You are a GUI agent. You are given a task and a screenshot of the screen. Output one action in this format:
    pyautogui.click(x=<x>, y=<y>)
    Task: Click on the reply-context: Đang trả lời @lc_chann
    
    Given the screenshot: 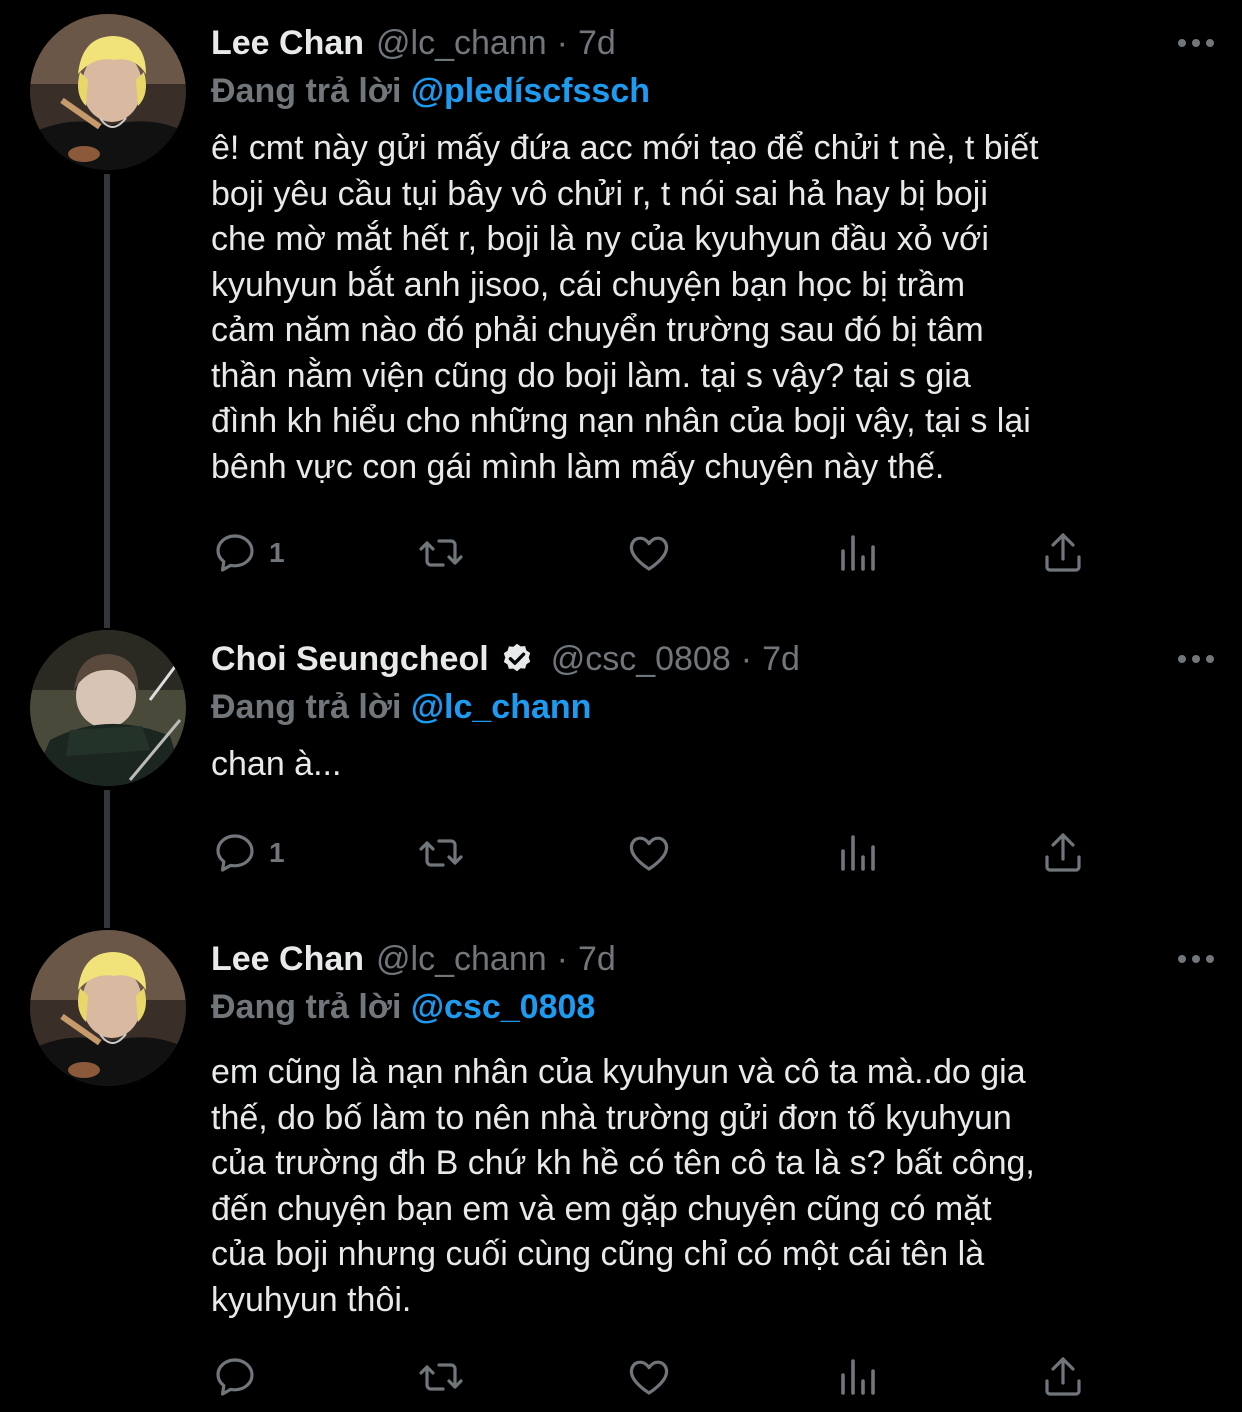 What is the action you would take?
    pyautogui.click(x=712, y=707)
    